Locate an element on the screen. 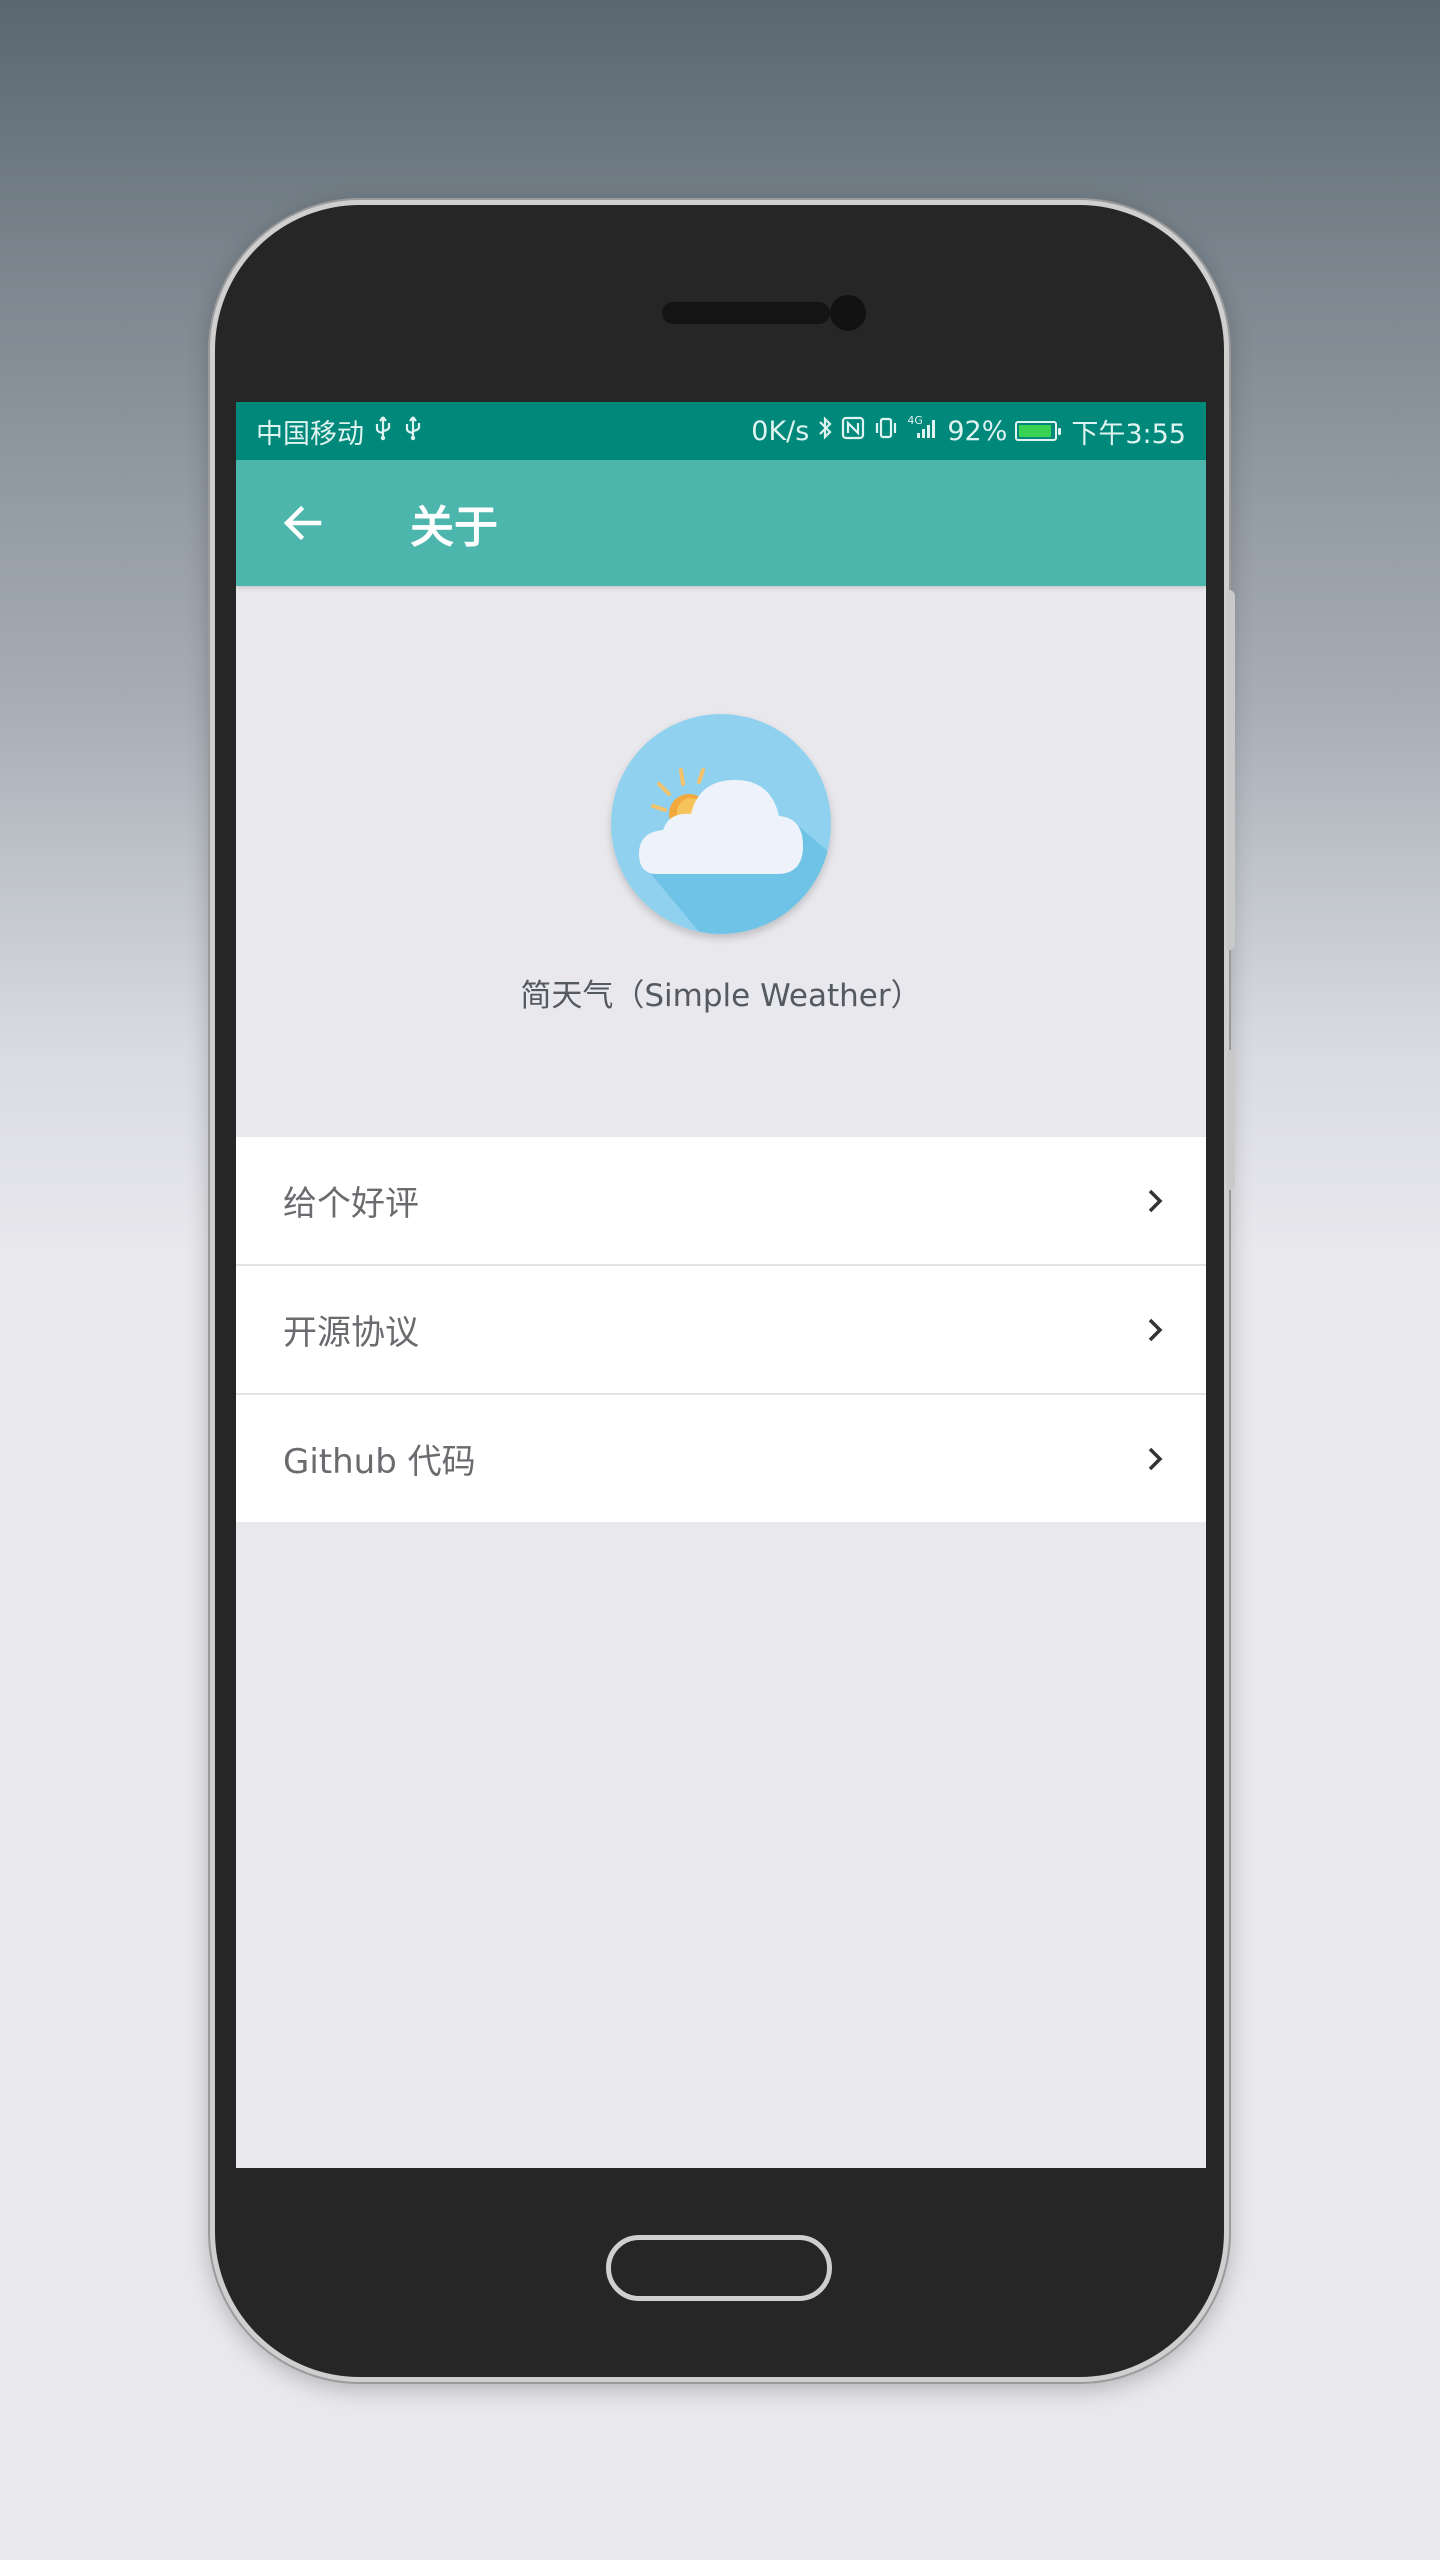 The height and width of the screenshot is (2560, 1440). front-camera is located at coordinates (848, 313).